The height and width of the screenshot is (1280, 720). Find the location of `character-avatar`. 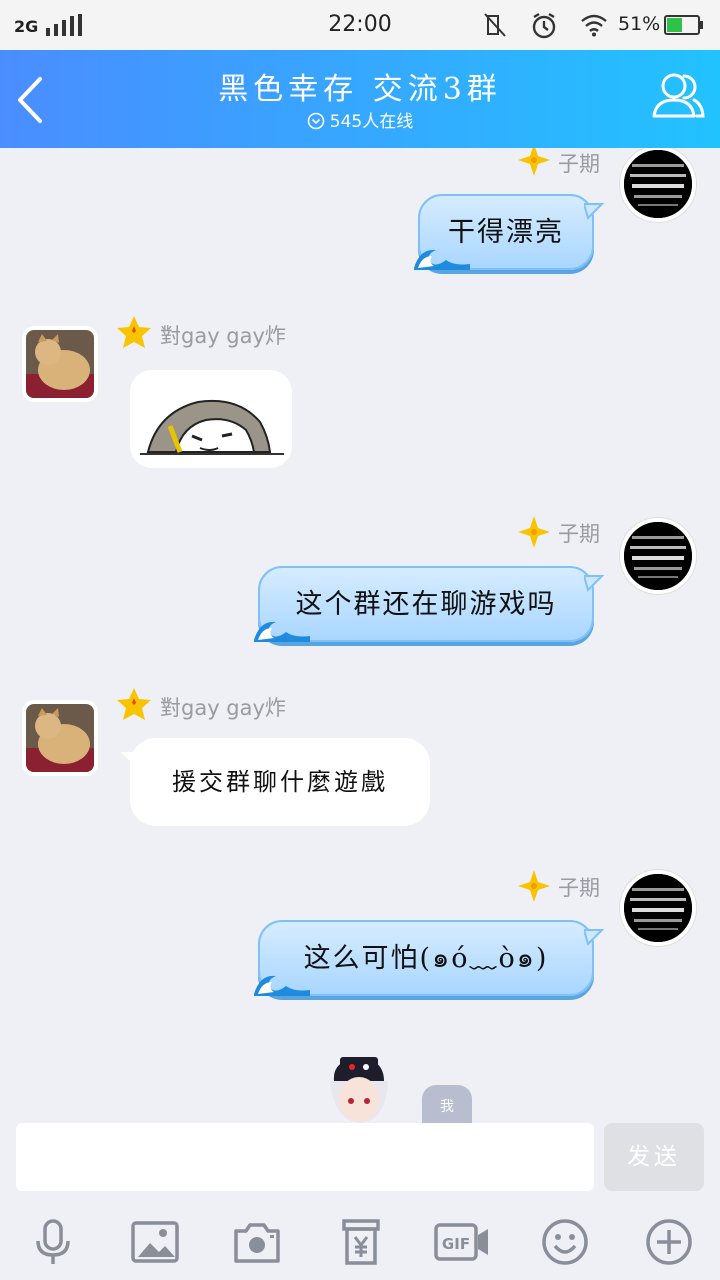

character-avatar is located at coordinates (359, 1087).